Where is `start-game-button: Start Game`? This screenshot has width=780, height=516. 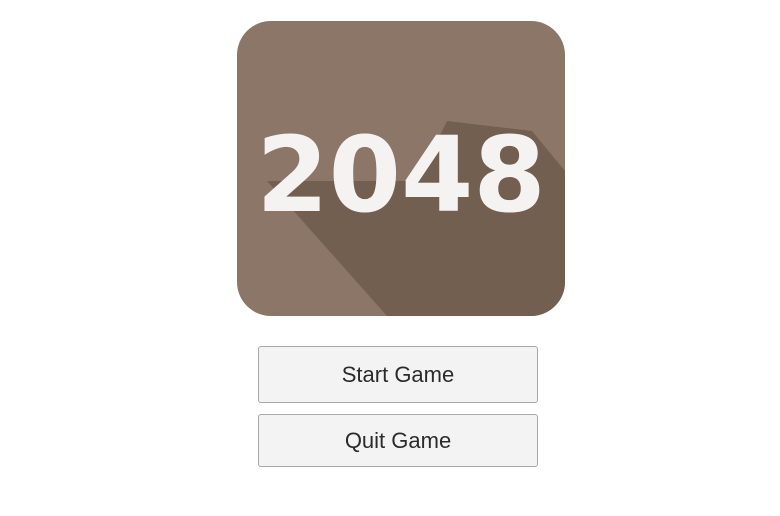
start-game-button: Start Game is located at coordinates (398, 374).